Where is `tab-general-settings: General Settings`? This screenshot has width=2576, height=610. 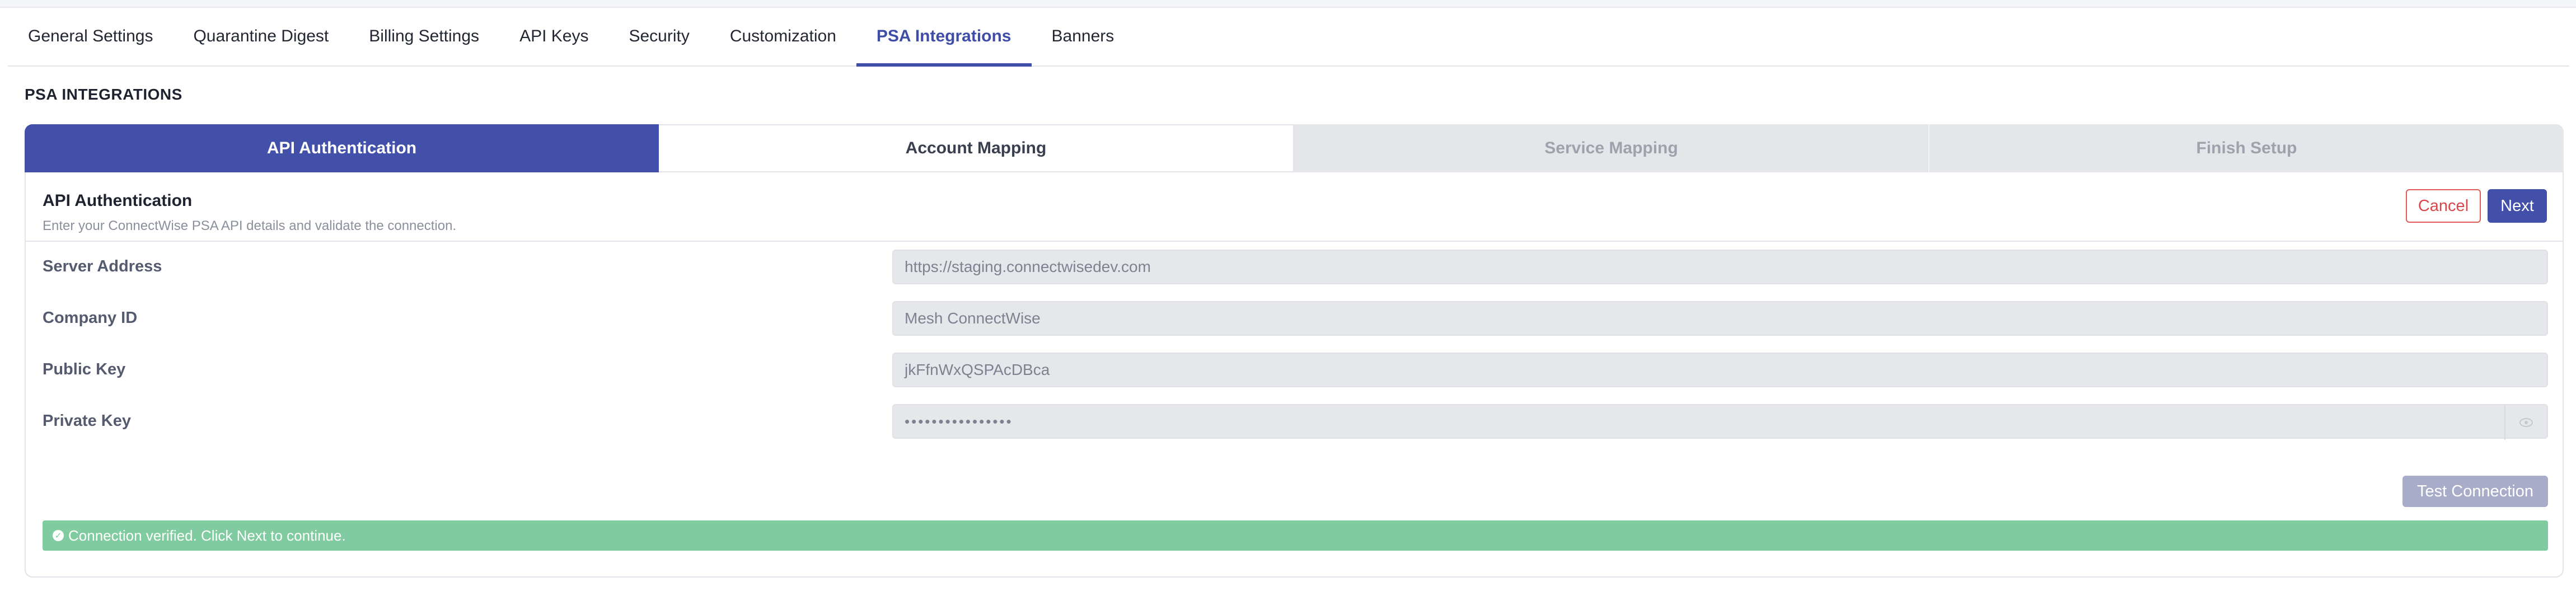 tab-general-settings: General Settings is located at coordinates (91, 36).